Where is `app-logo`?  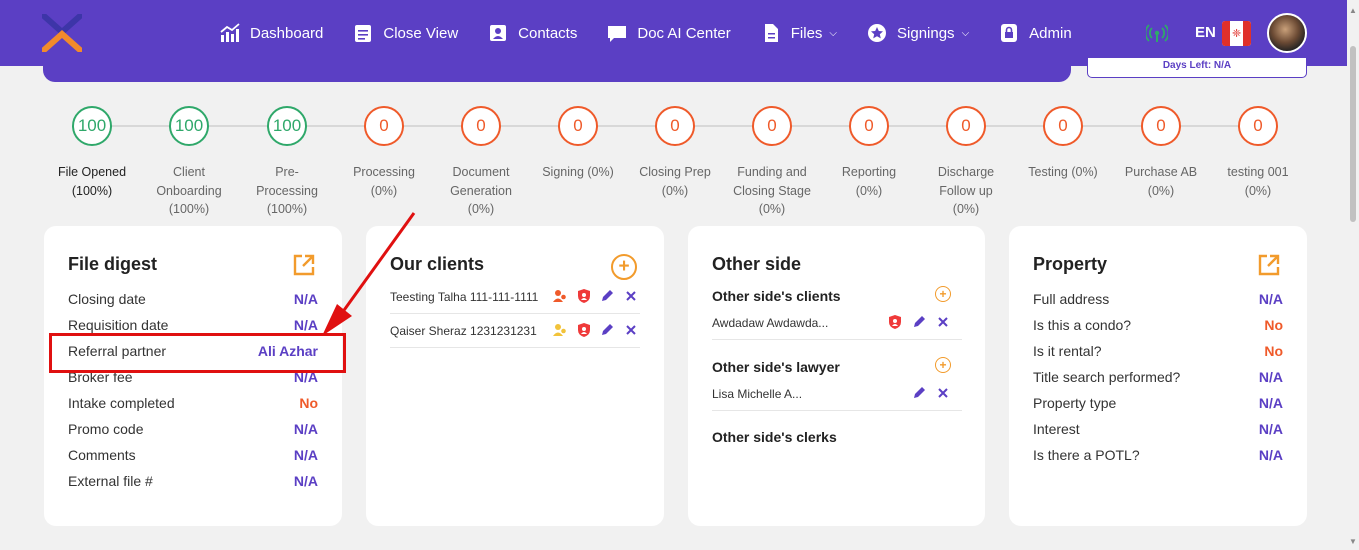
app-logo is located at coordinates (62, 33).